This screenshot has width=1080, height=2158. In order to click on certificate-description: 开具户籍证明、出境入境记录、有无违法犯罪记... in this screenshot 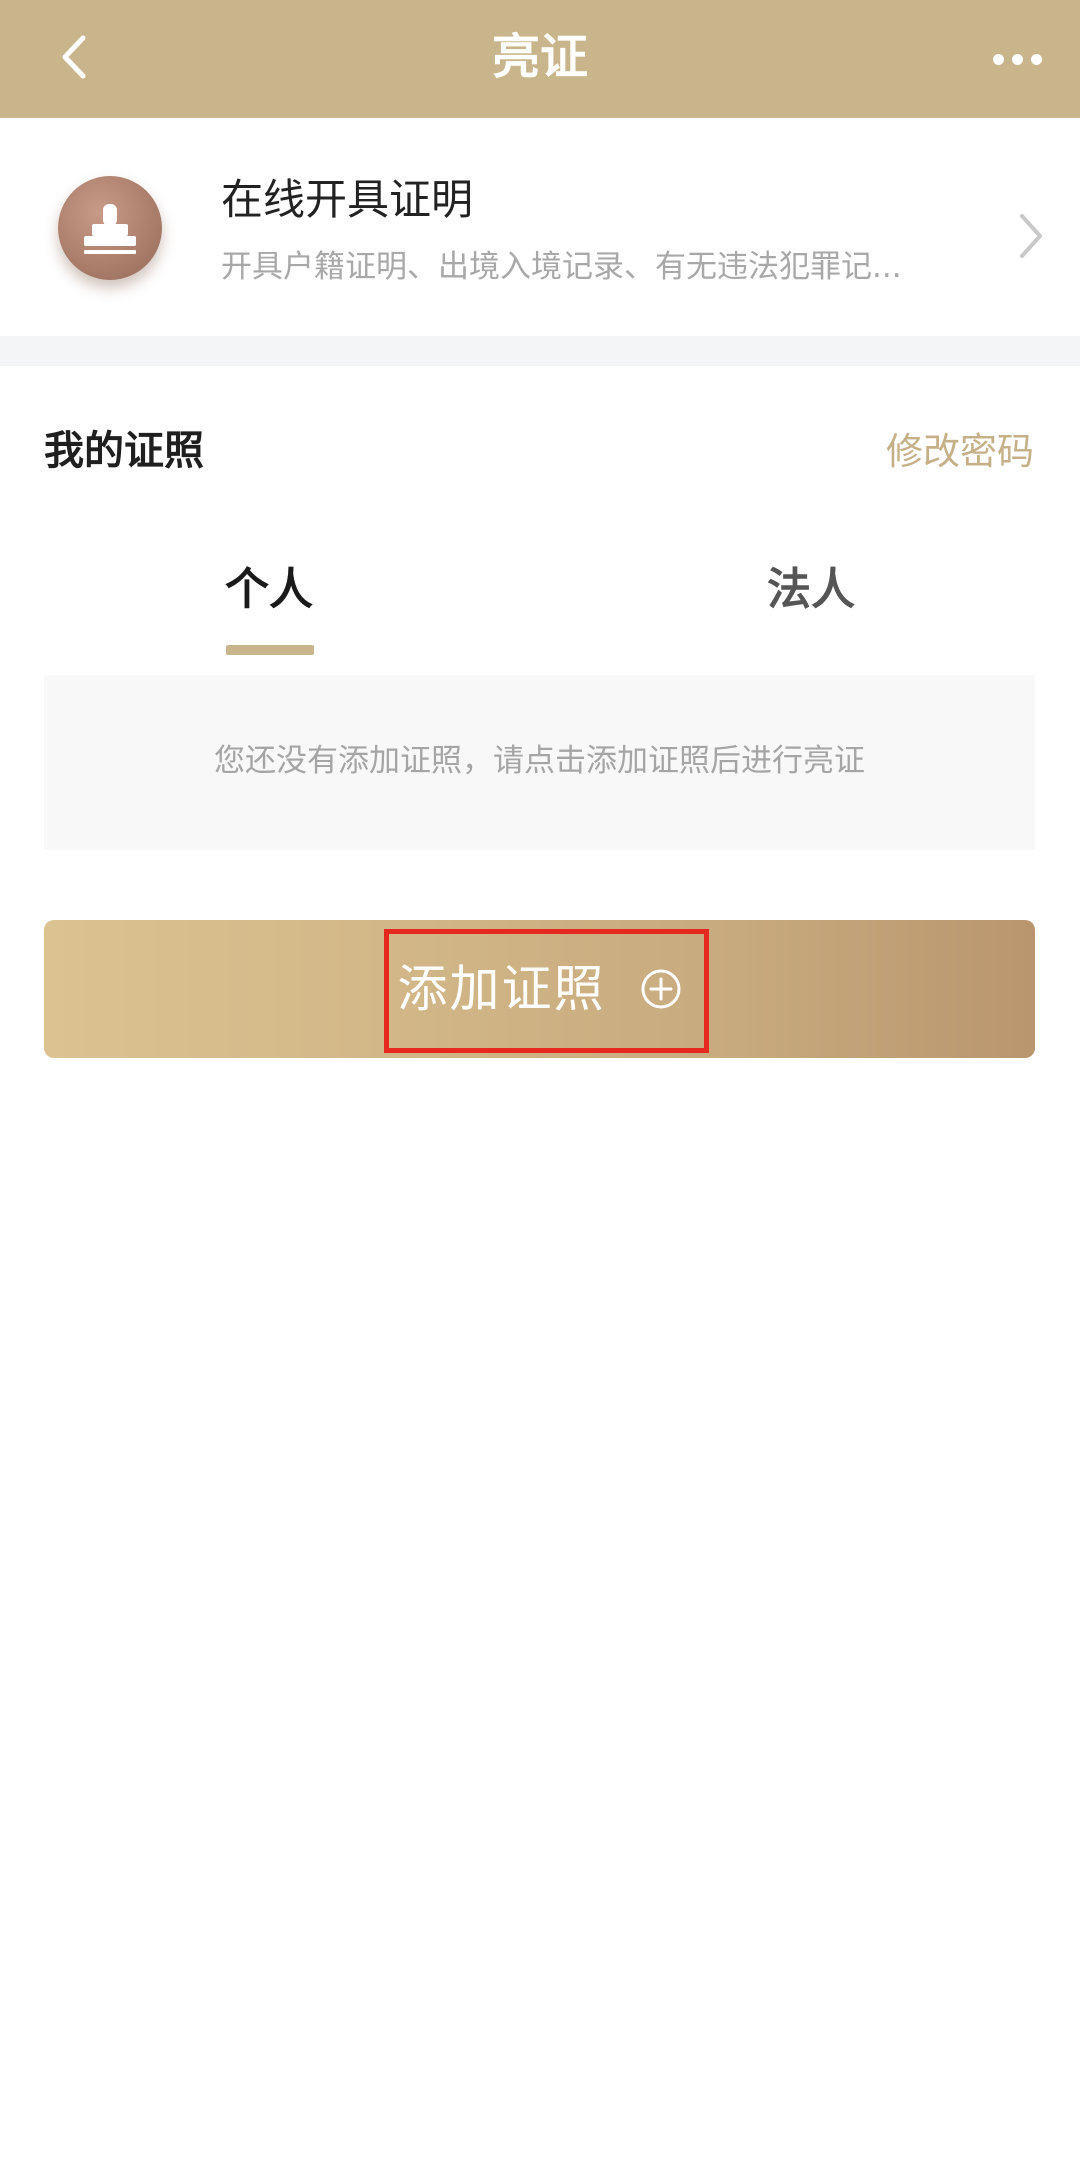, I will do `click(561, 267)`.